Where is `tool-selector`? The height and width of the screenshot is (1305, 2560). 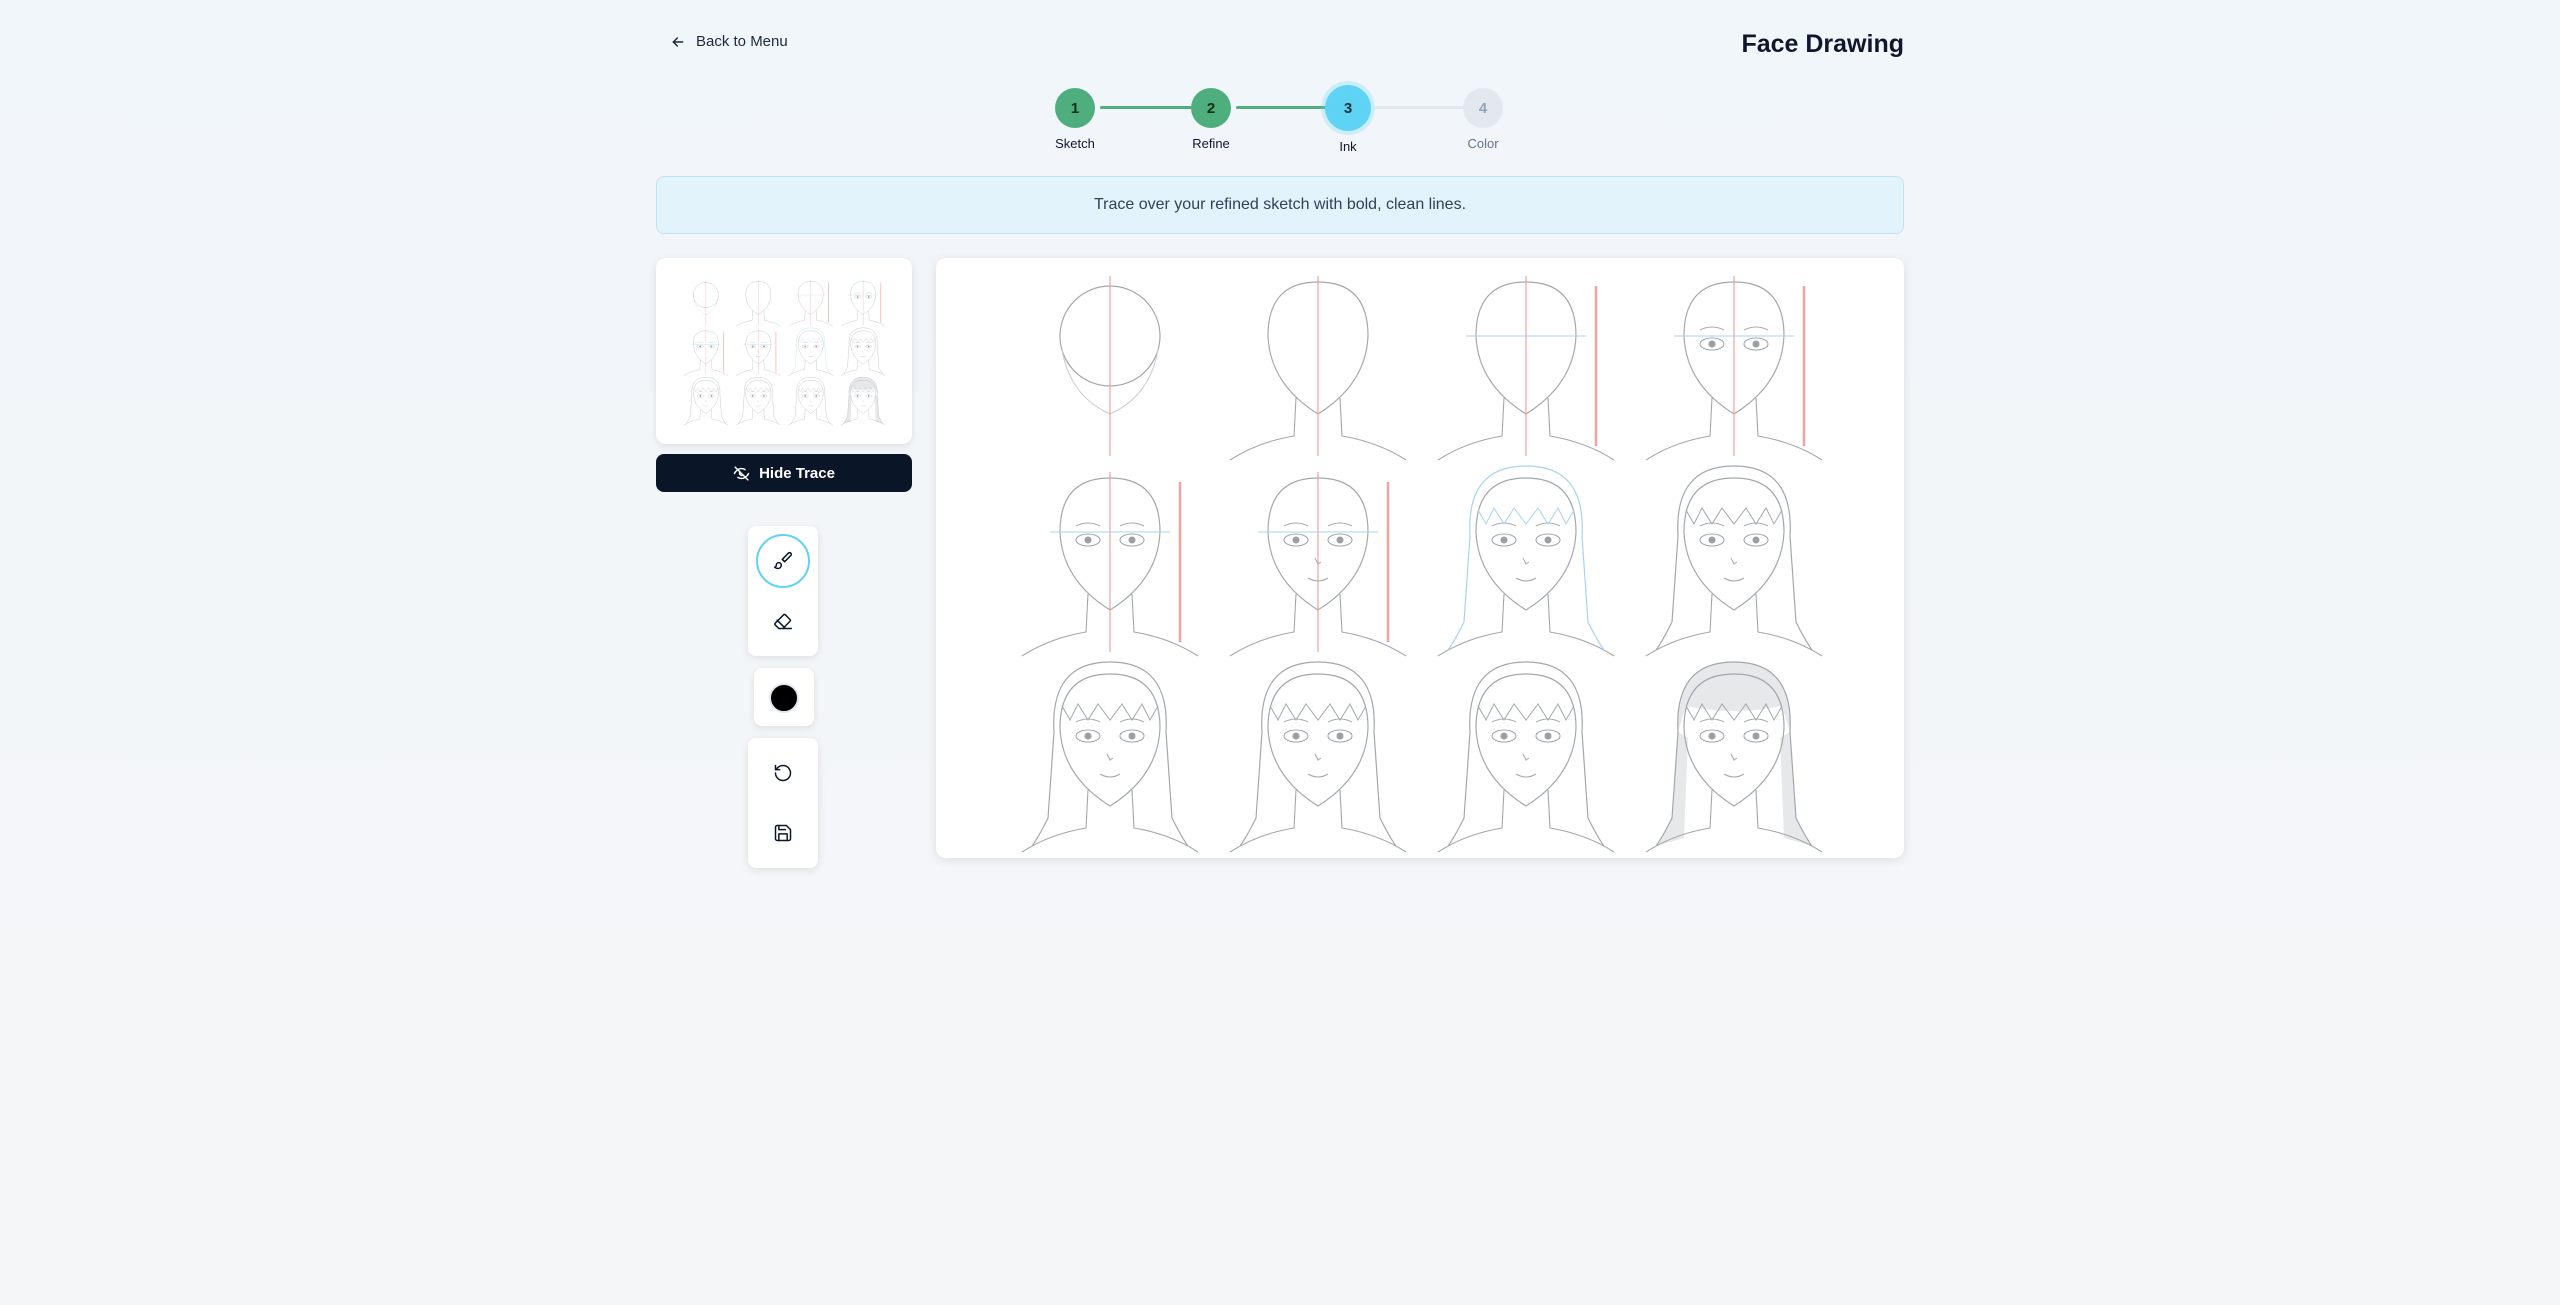
tool-selector is located at coordinates (783, 591).